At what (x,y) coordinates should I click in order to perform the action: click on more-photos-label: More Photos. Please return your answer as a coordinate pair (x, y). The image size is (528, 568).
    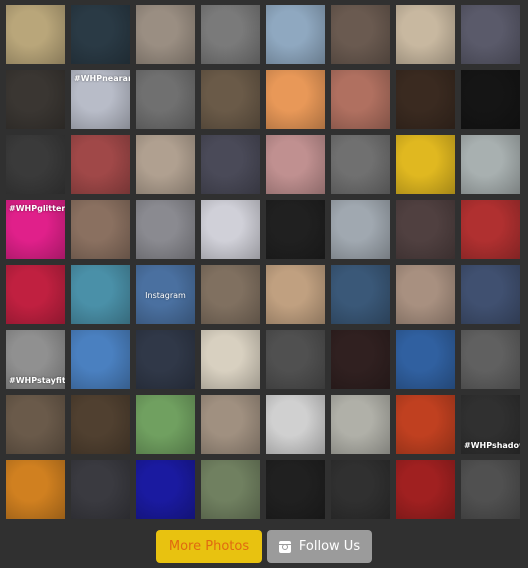
    Looking at the image, I should click on (209, 546).